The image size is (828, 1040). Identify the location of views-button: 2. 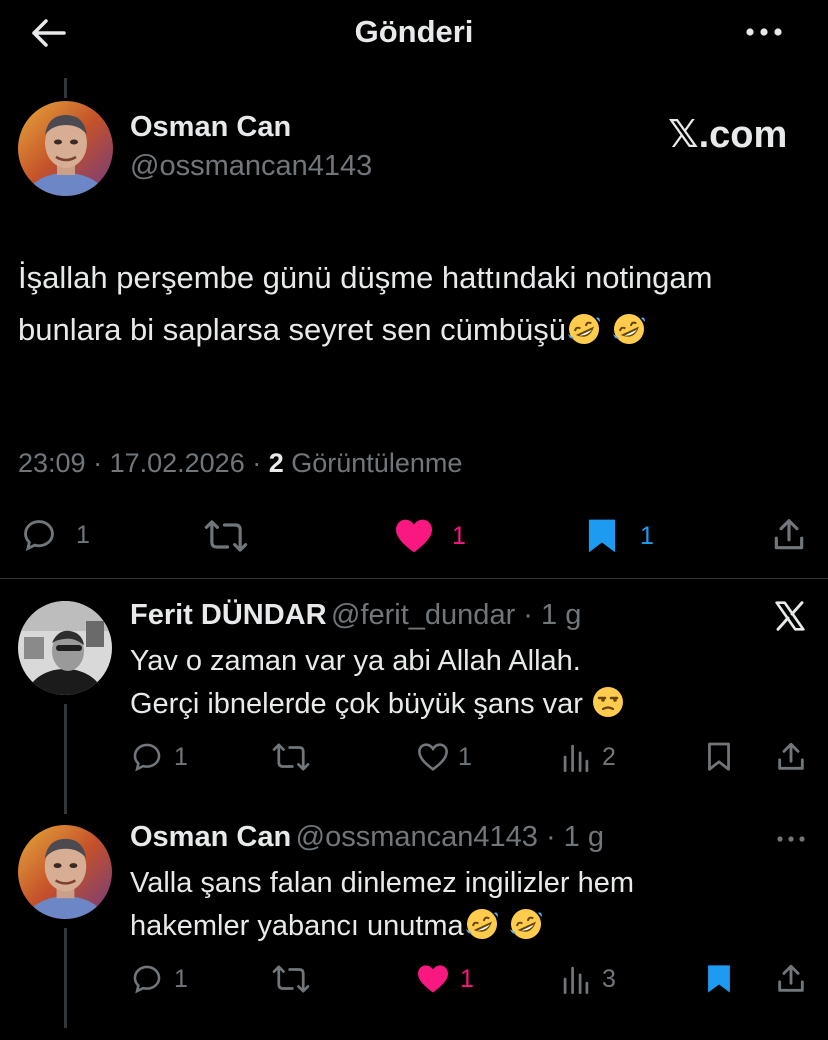
(589, 757).